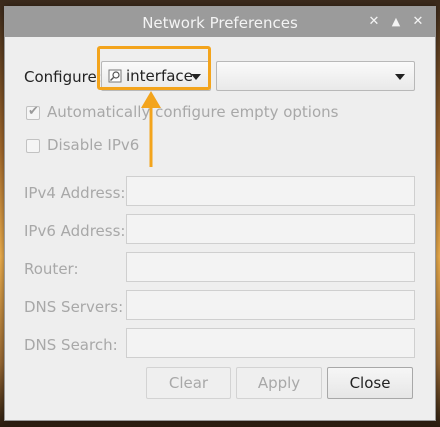 This screenshot has width=440, height=427. Describe the element at coordinates (75, 231) in the screenshot. I see `ipv6-address-label: IPv6 Address:` at that location.